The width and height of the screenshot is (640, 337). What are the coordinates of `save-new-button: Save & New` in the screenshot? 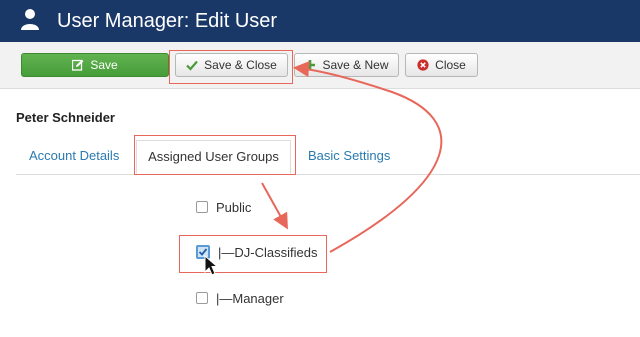 It's located at (346, 65).